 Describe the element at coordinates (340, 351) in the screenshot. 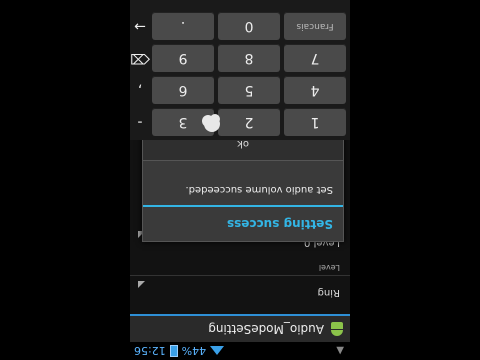

I see `android-debug-icon: ▲` at that location.